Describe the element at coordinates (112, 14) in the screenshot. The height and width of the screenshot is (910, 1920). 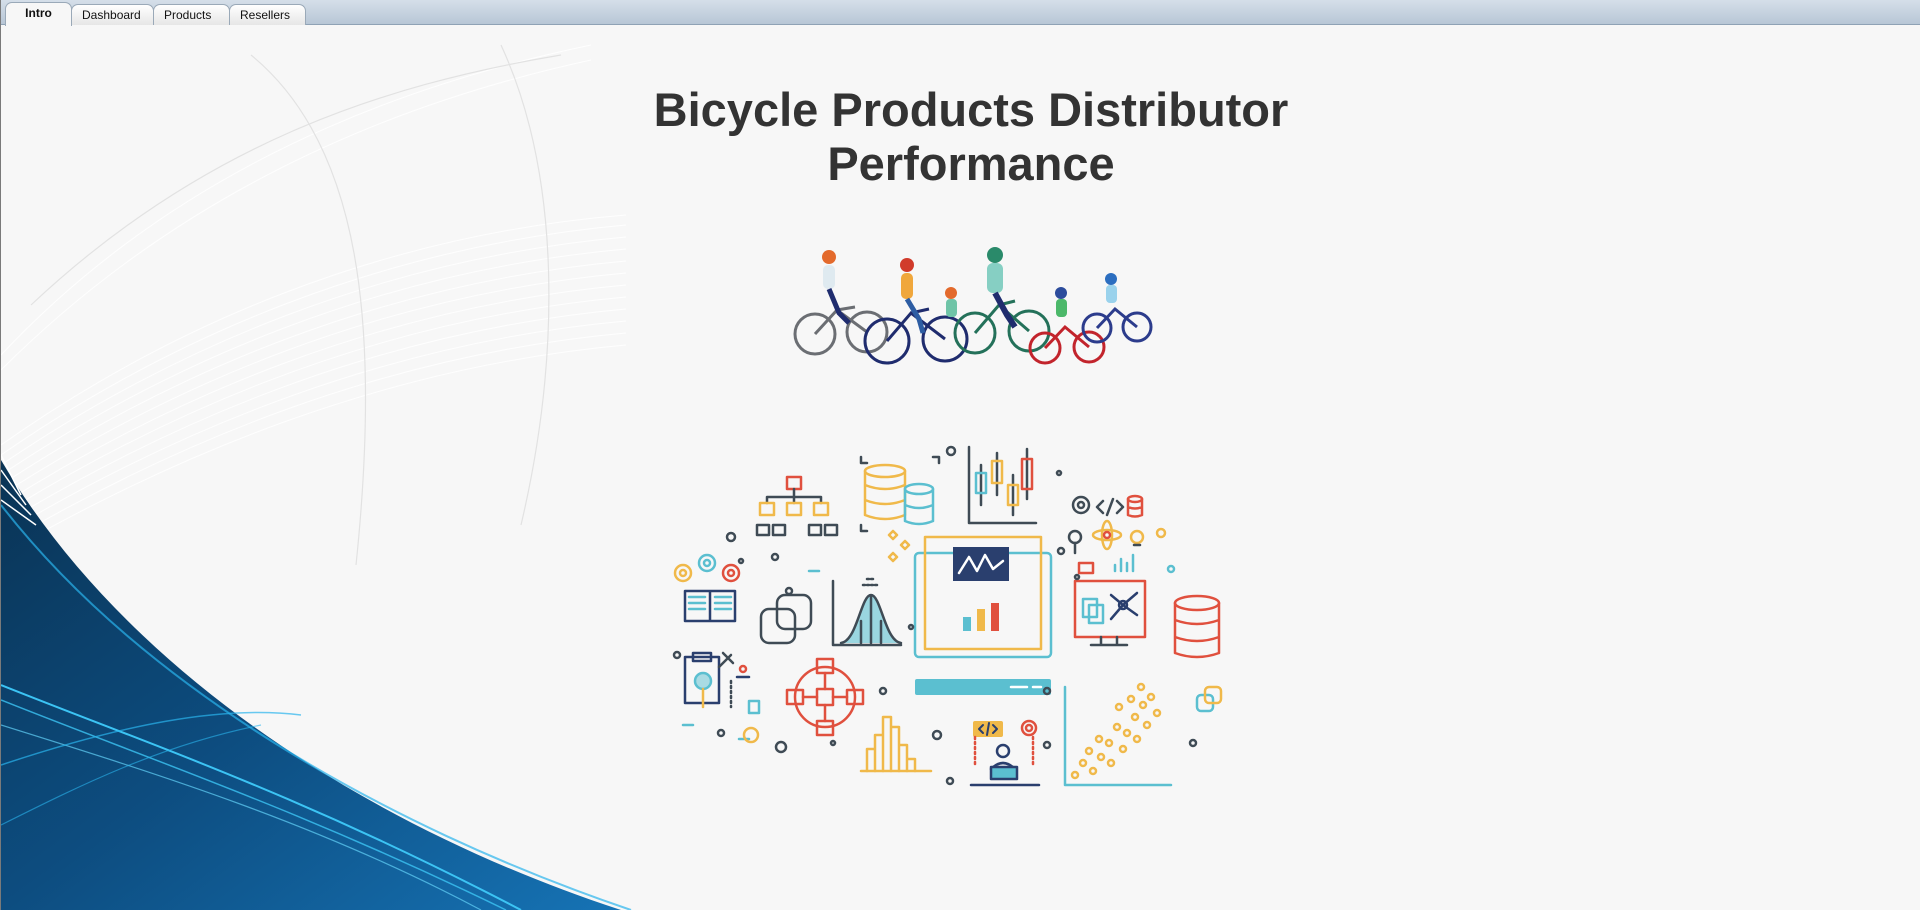
I see `tab-dashboard: Dashboard` at that location.